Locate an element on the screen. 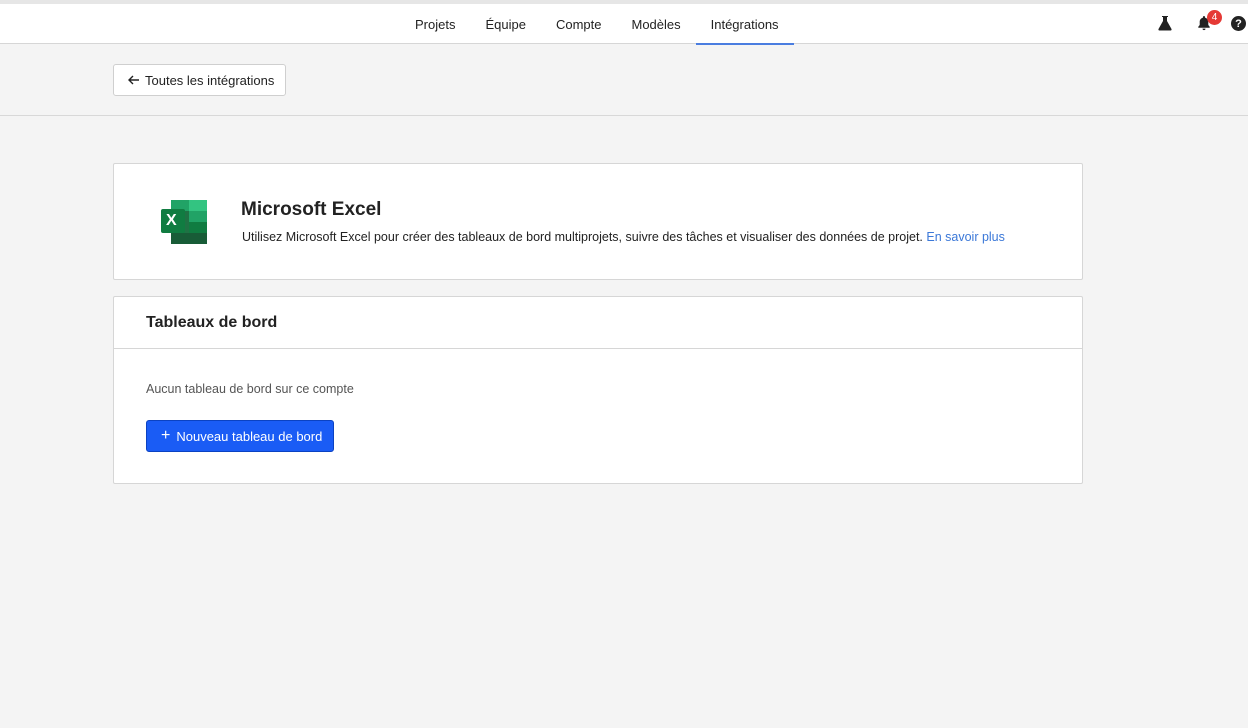  tab-projets: Projets is located at coordinates (435, 24).